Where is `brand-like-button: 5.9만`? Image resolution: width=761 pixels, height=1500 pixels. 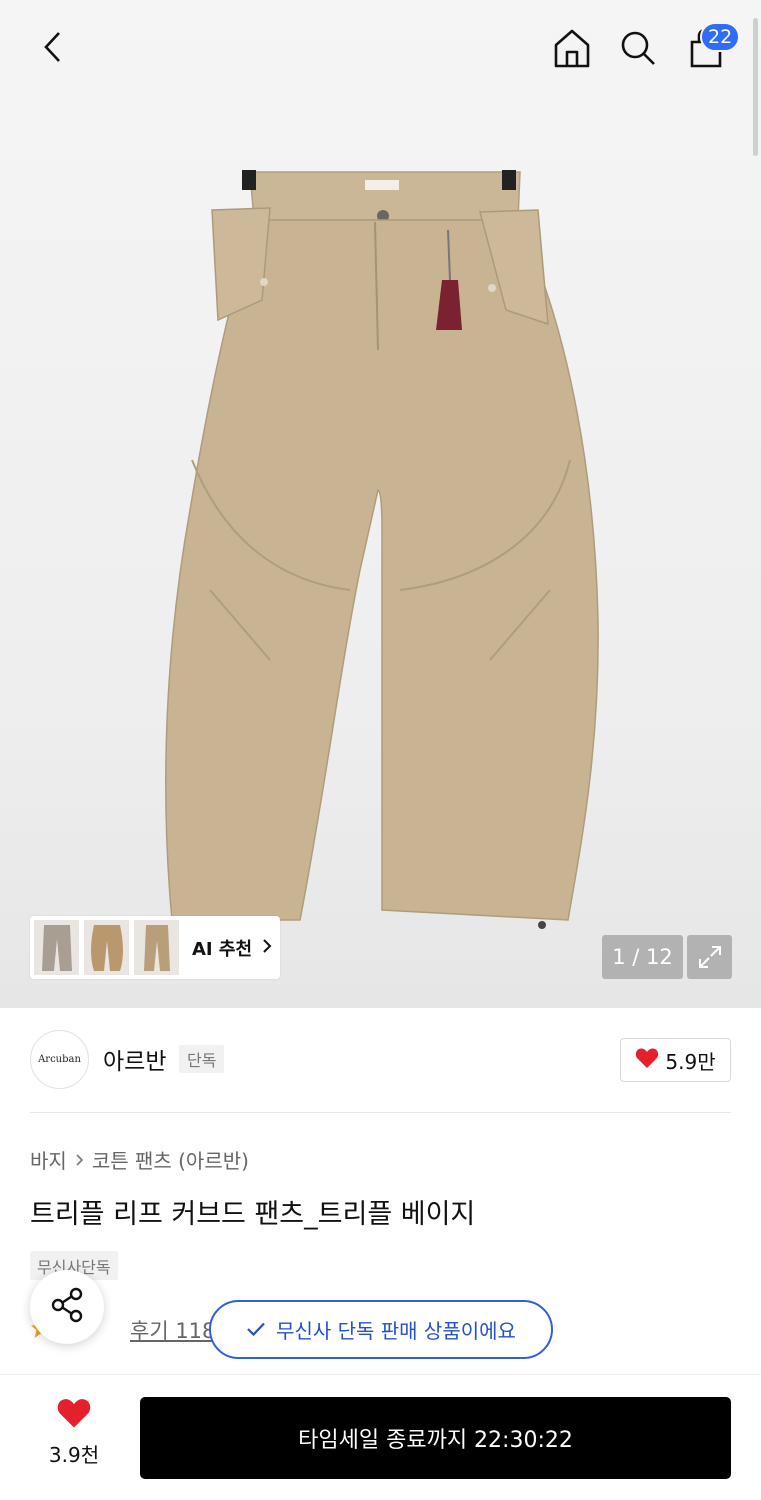
brand-like-button: 5.9만 is located at coordinates (675, 1060).